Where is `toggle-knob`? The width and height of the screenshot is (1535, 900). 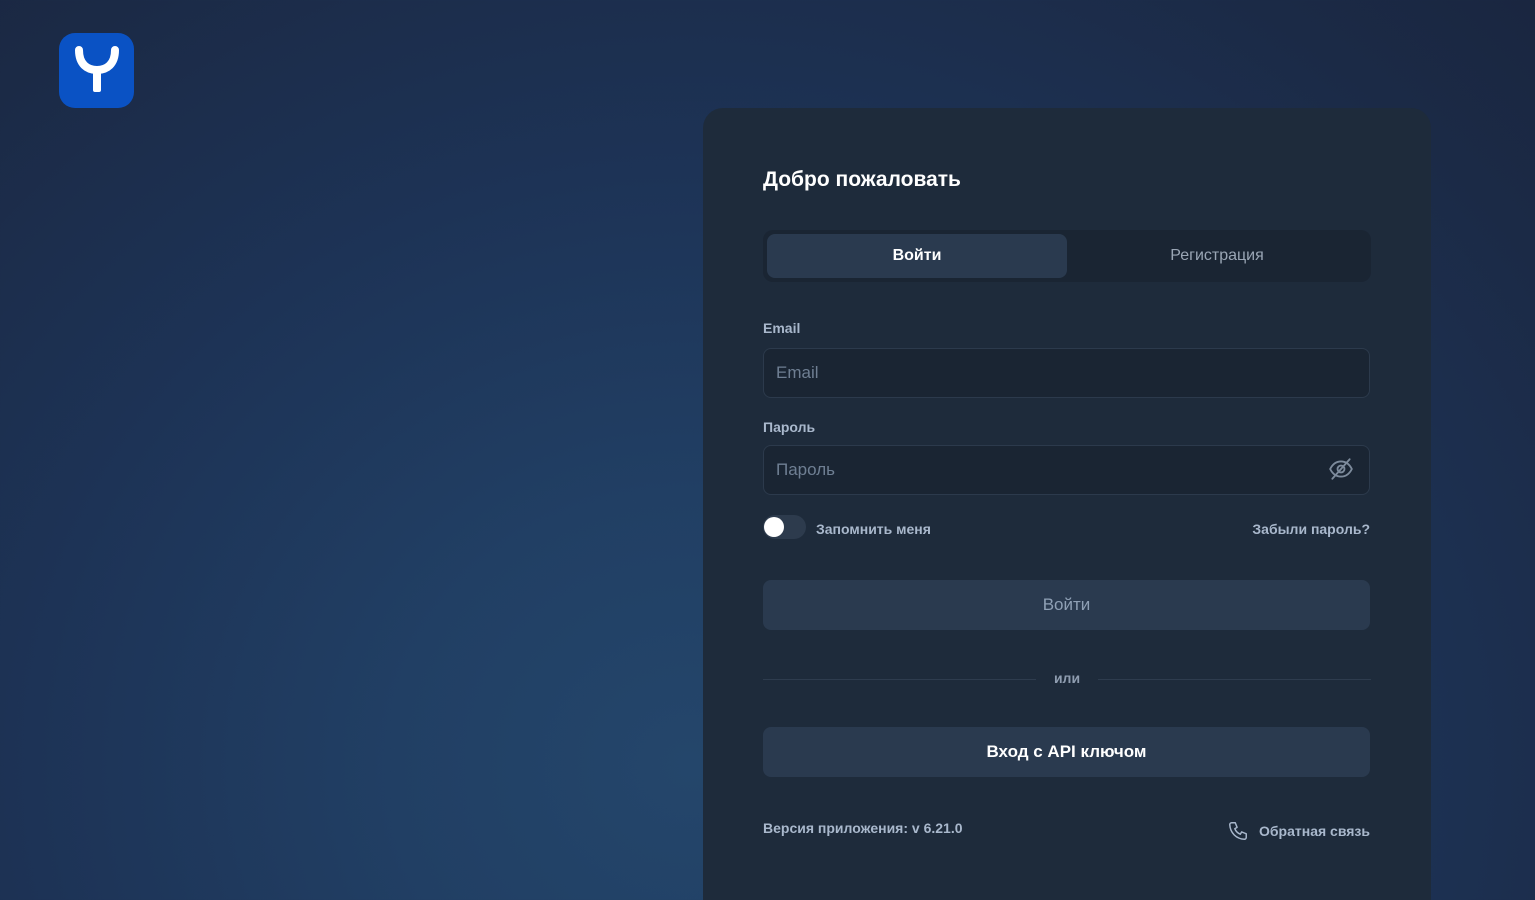
toggle-knob is located at coordinates (774, 527).